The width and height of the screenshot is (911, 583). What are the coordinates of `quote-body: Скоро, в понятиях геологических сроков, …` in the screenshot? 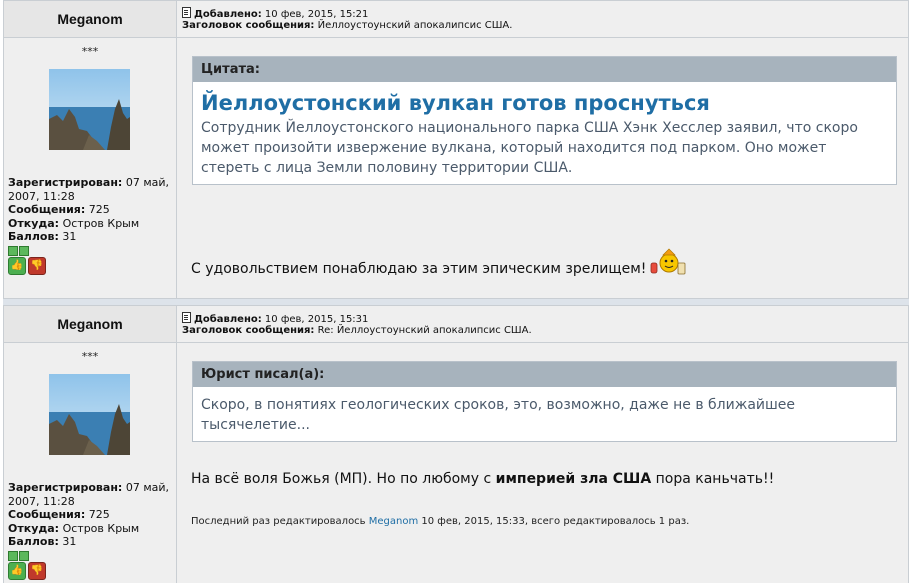 It's located at (498, 415).